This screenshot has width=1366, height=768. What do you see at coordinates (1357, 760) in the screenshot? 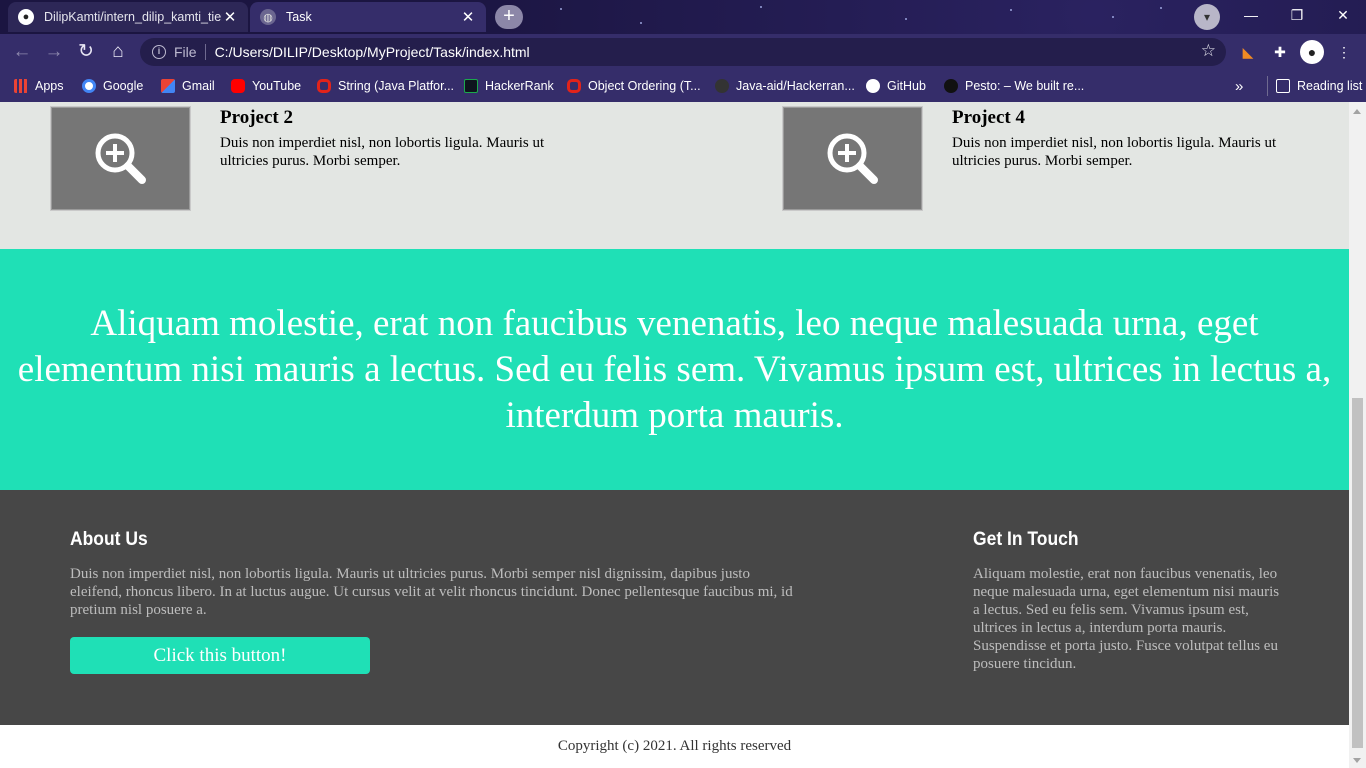
I see `scroll-down-arrow-icon` at bounding box center [1357, 760].